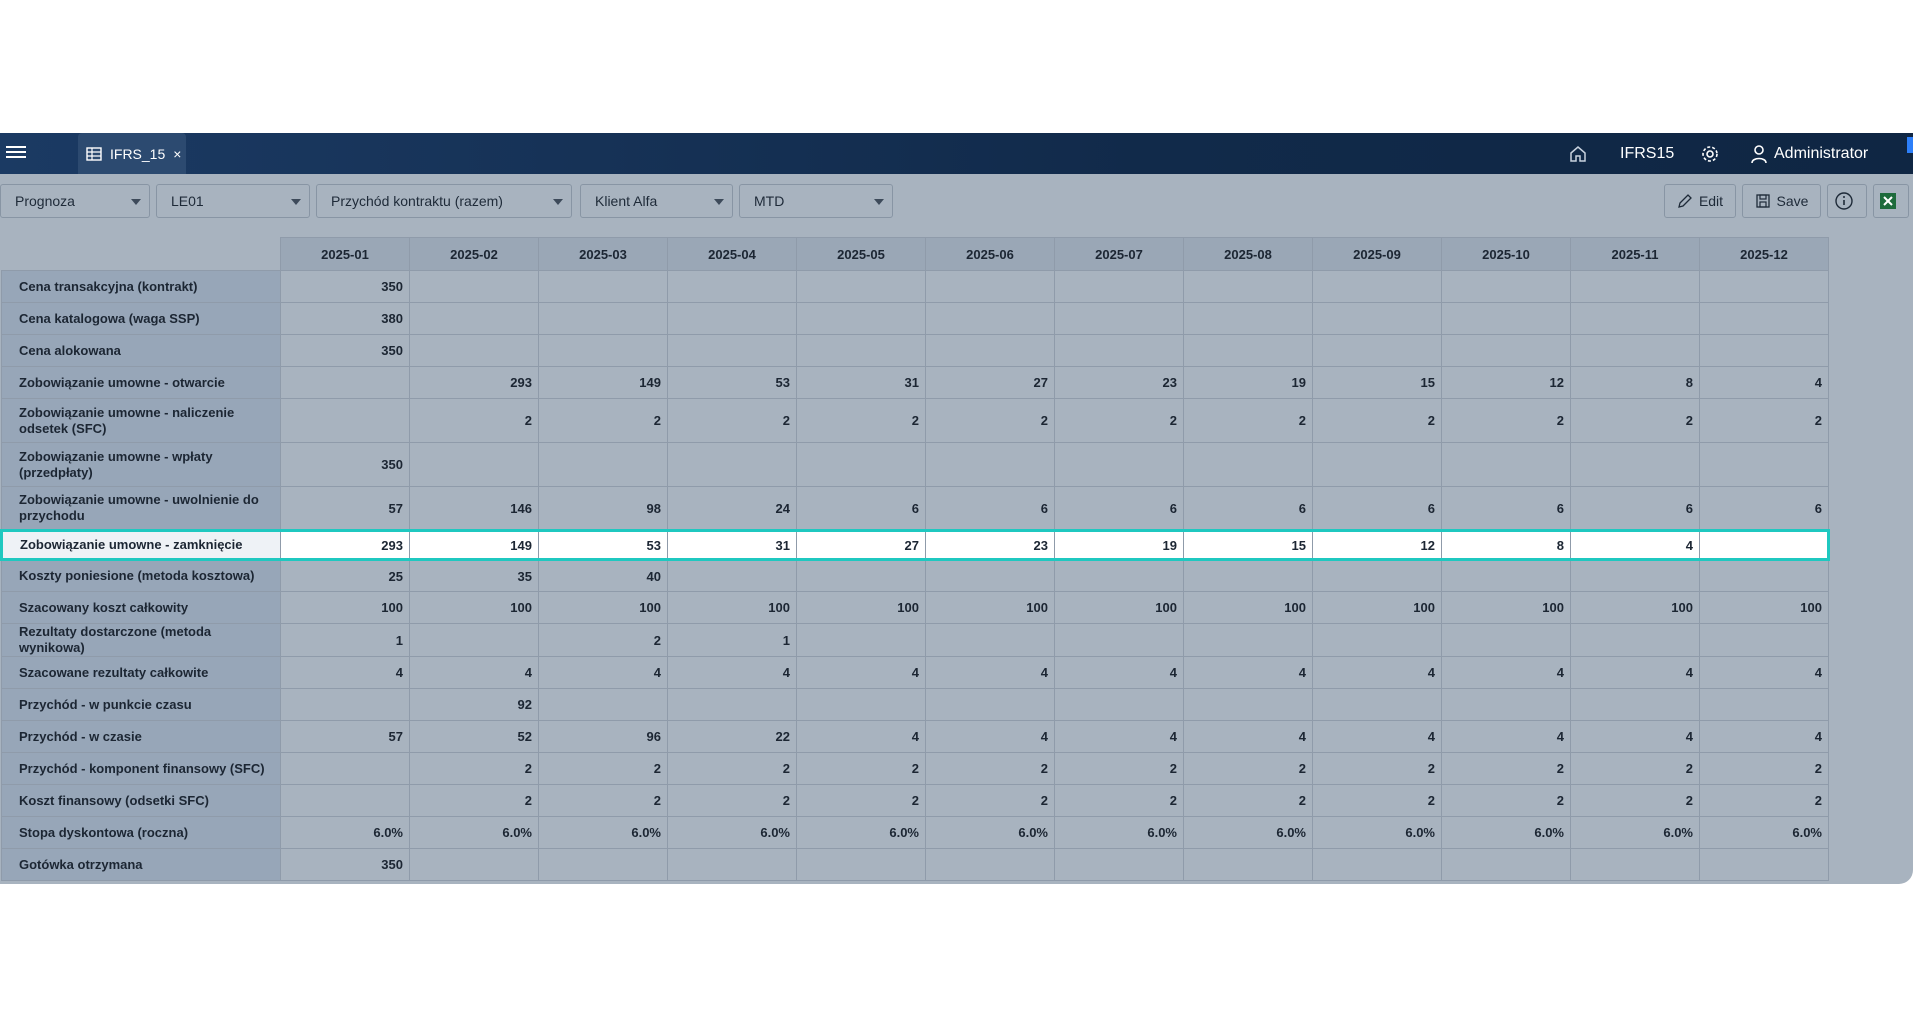 The image size is (1913, 1018). What do you see at coordinates (345, 545) in the screenshot?
I see `value-cell: 293` at bounding box center [345, 545].